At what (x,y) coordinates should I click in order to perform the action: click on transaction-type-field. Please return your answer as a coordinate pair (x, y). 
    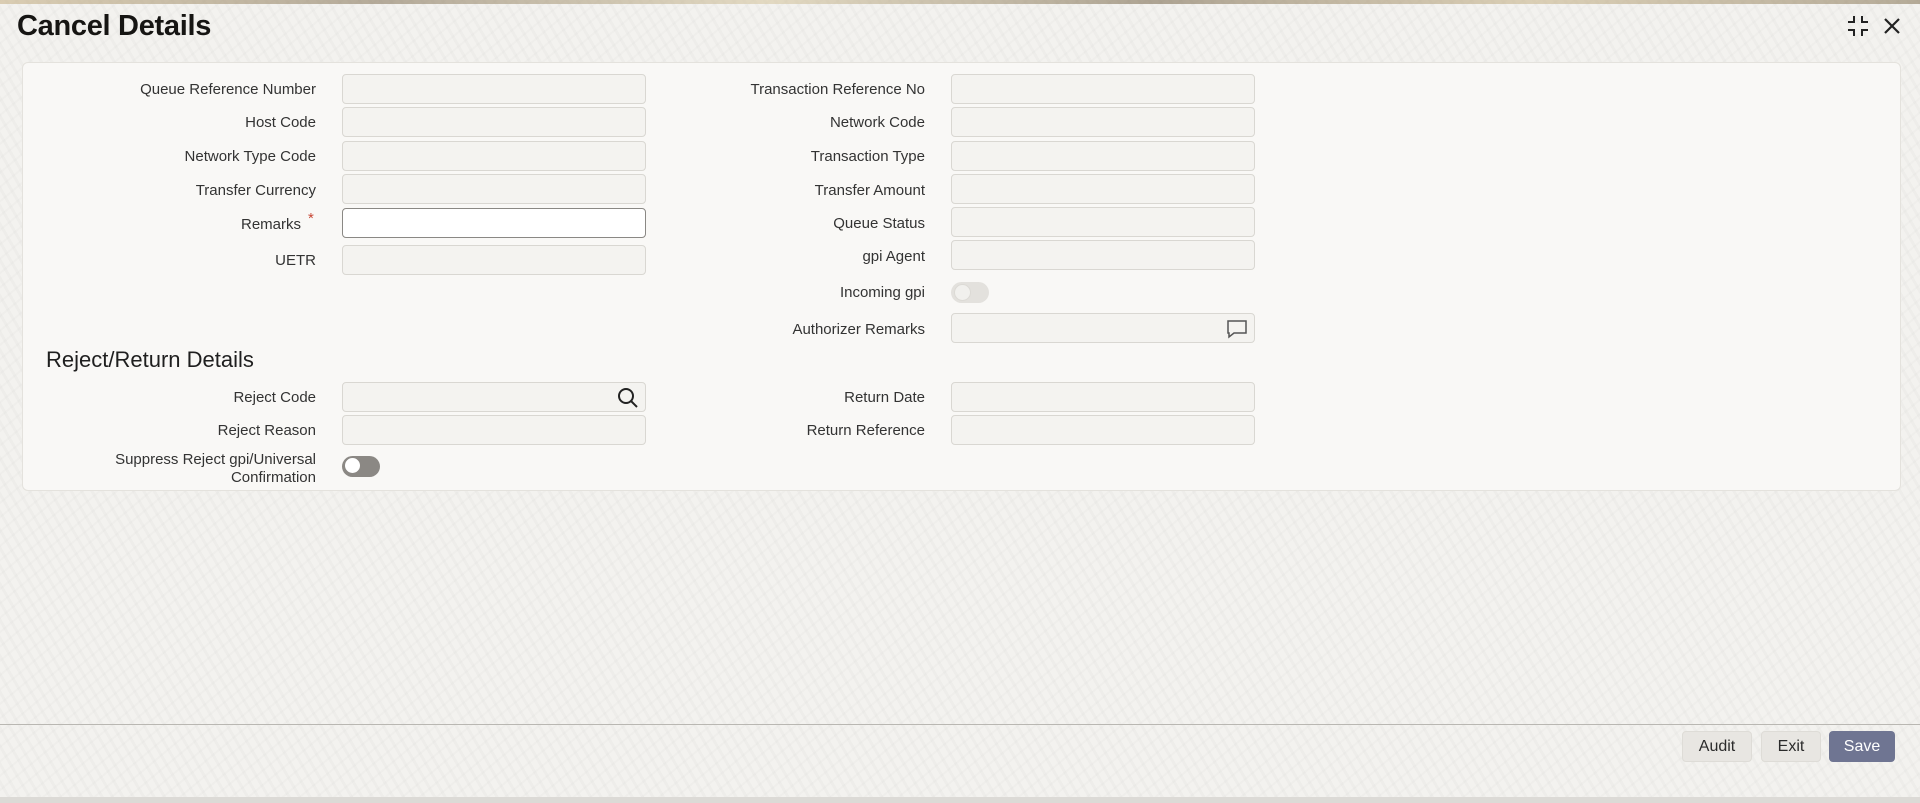
    Looking at the image, I should click on (1103, 156).